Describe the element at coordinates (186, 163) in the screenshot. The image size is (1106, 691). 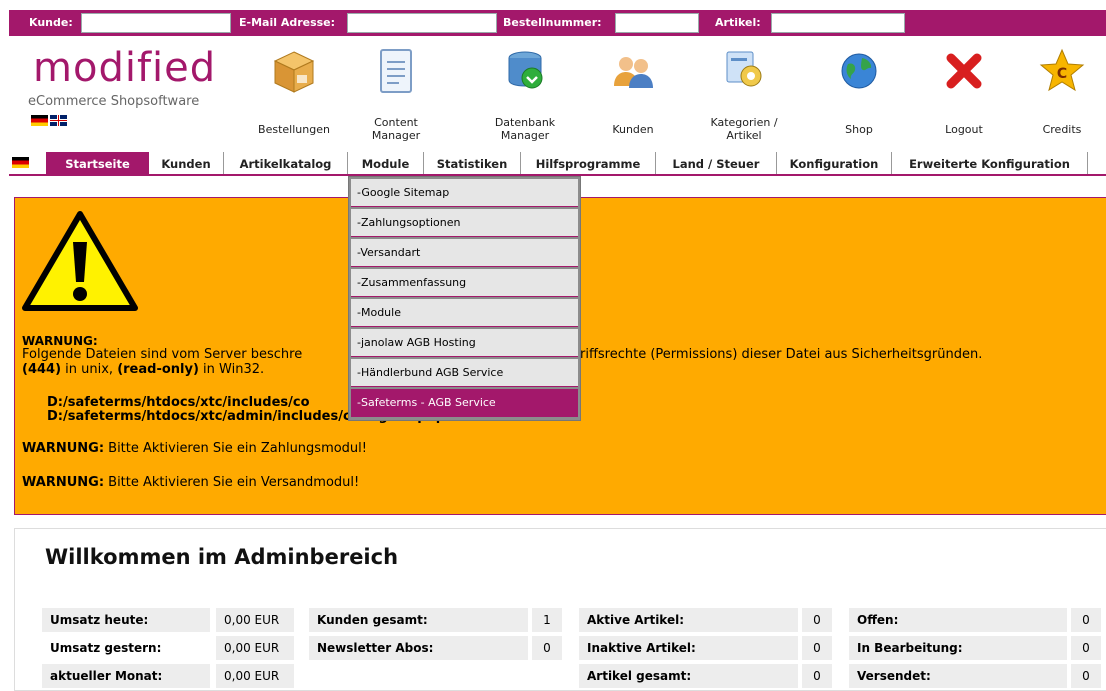
I see `nav-kunden: Kunden` at that location.